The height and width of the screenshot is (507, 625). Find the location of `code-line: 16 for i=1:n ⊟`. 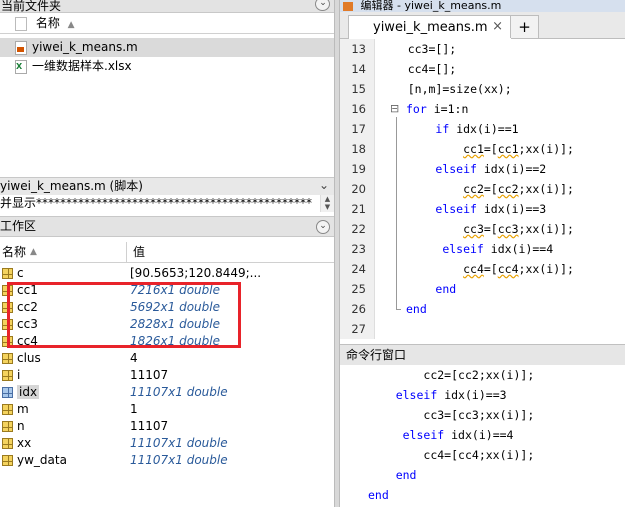

code-line: 16 for i=1:n ⊟ is located at coordinates (482, 109).